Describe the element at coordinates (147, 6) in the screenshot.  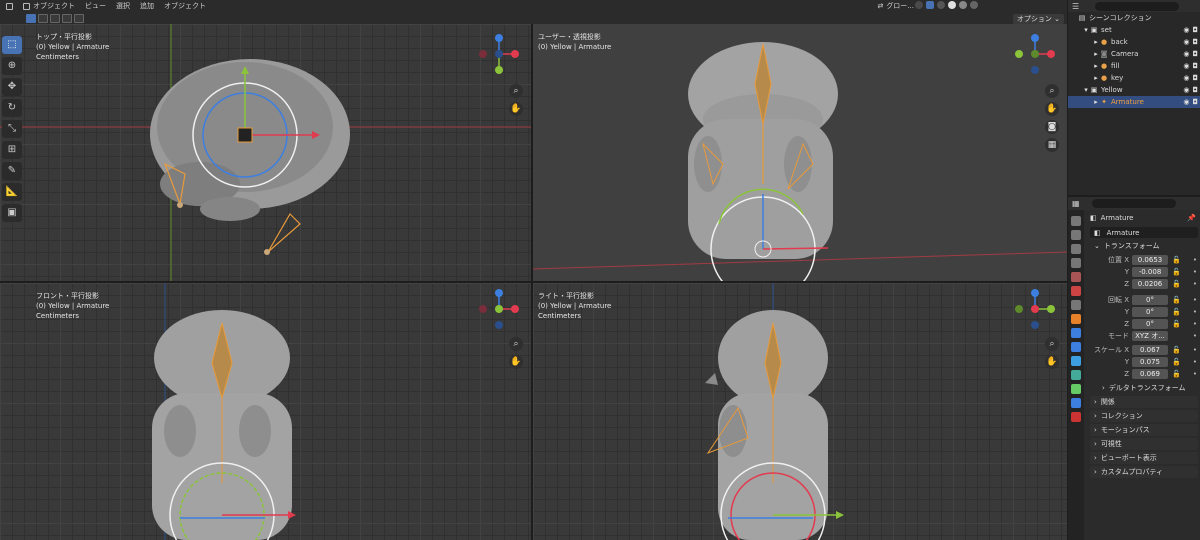
I see `menu-add: 追加` at that location.